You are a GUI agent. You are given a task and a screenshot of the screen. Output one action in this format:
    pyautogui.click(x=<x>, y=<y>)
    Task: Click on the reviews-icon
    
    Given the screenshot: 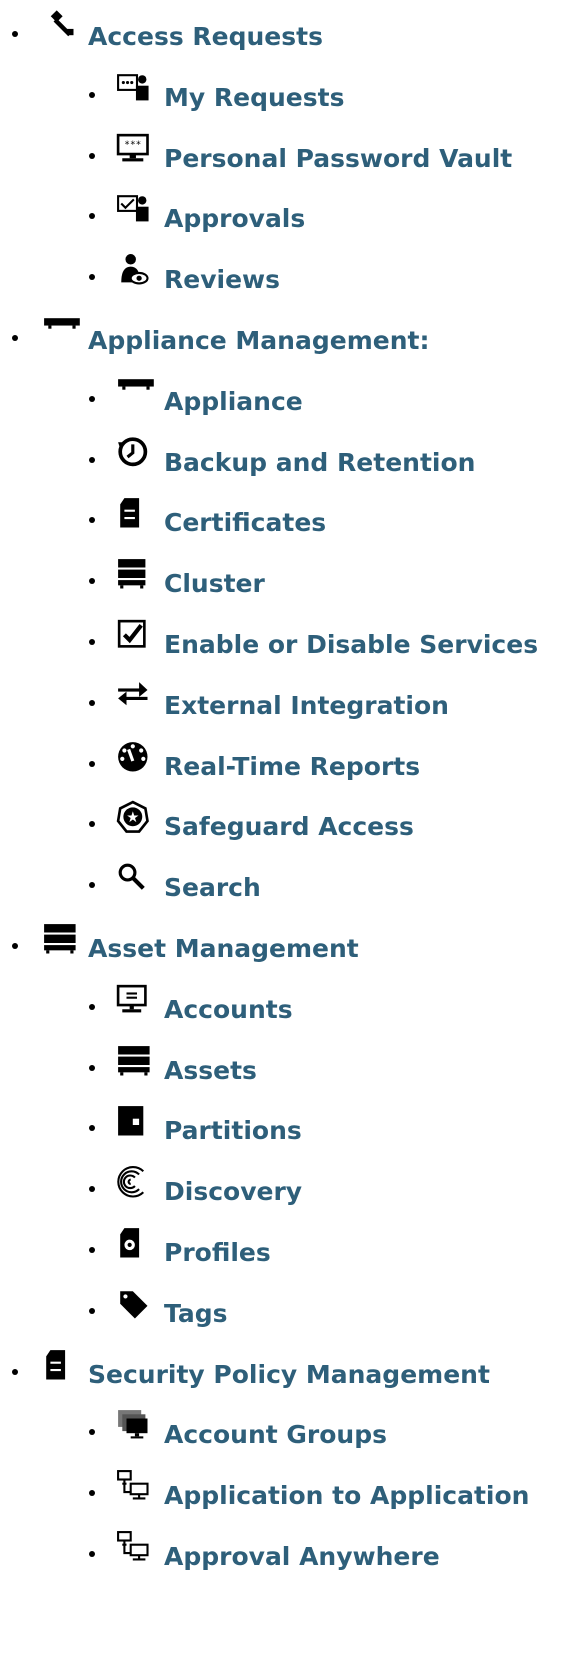 What is the action you would take?
    pyautogui.click(x=137, y=270)
    